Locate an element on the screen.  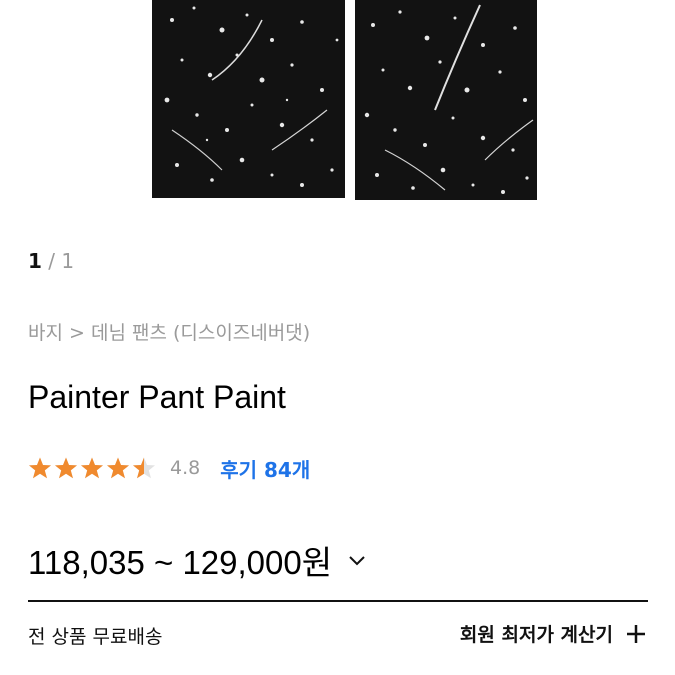
star-rating is located at coordinates (92, 468).